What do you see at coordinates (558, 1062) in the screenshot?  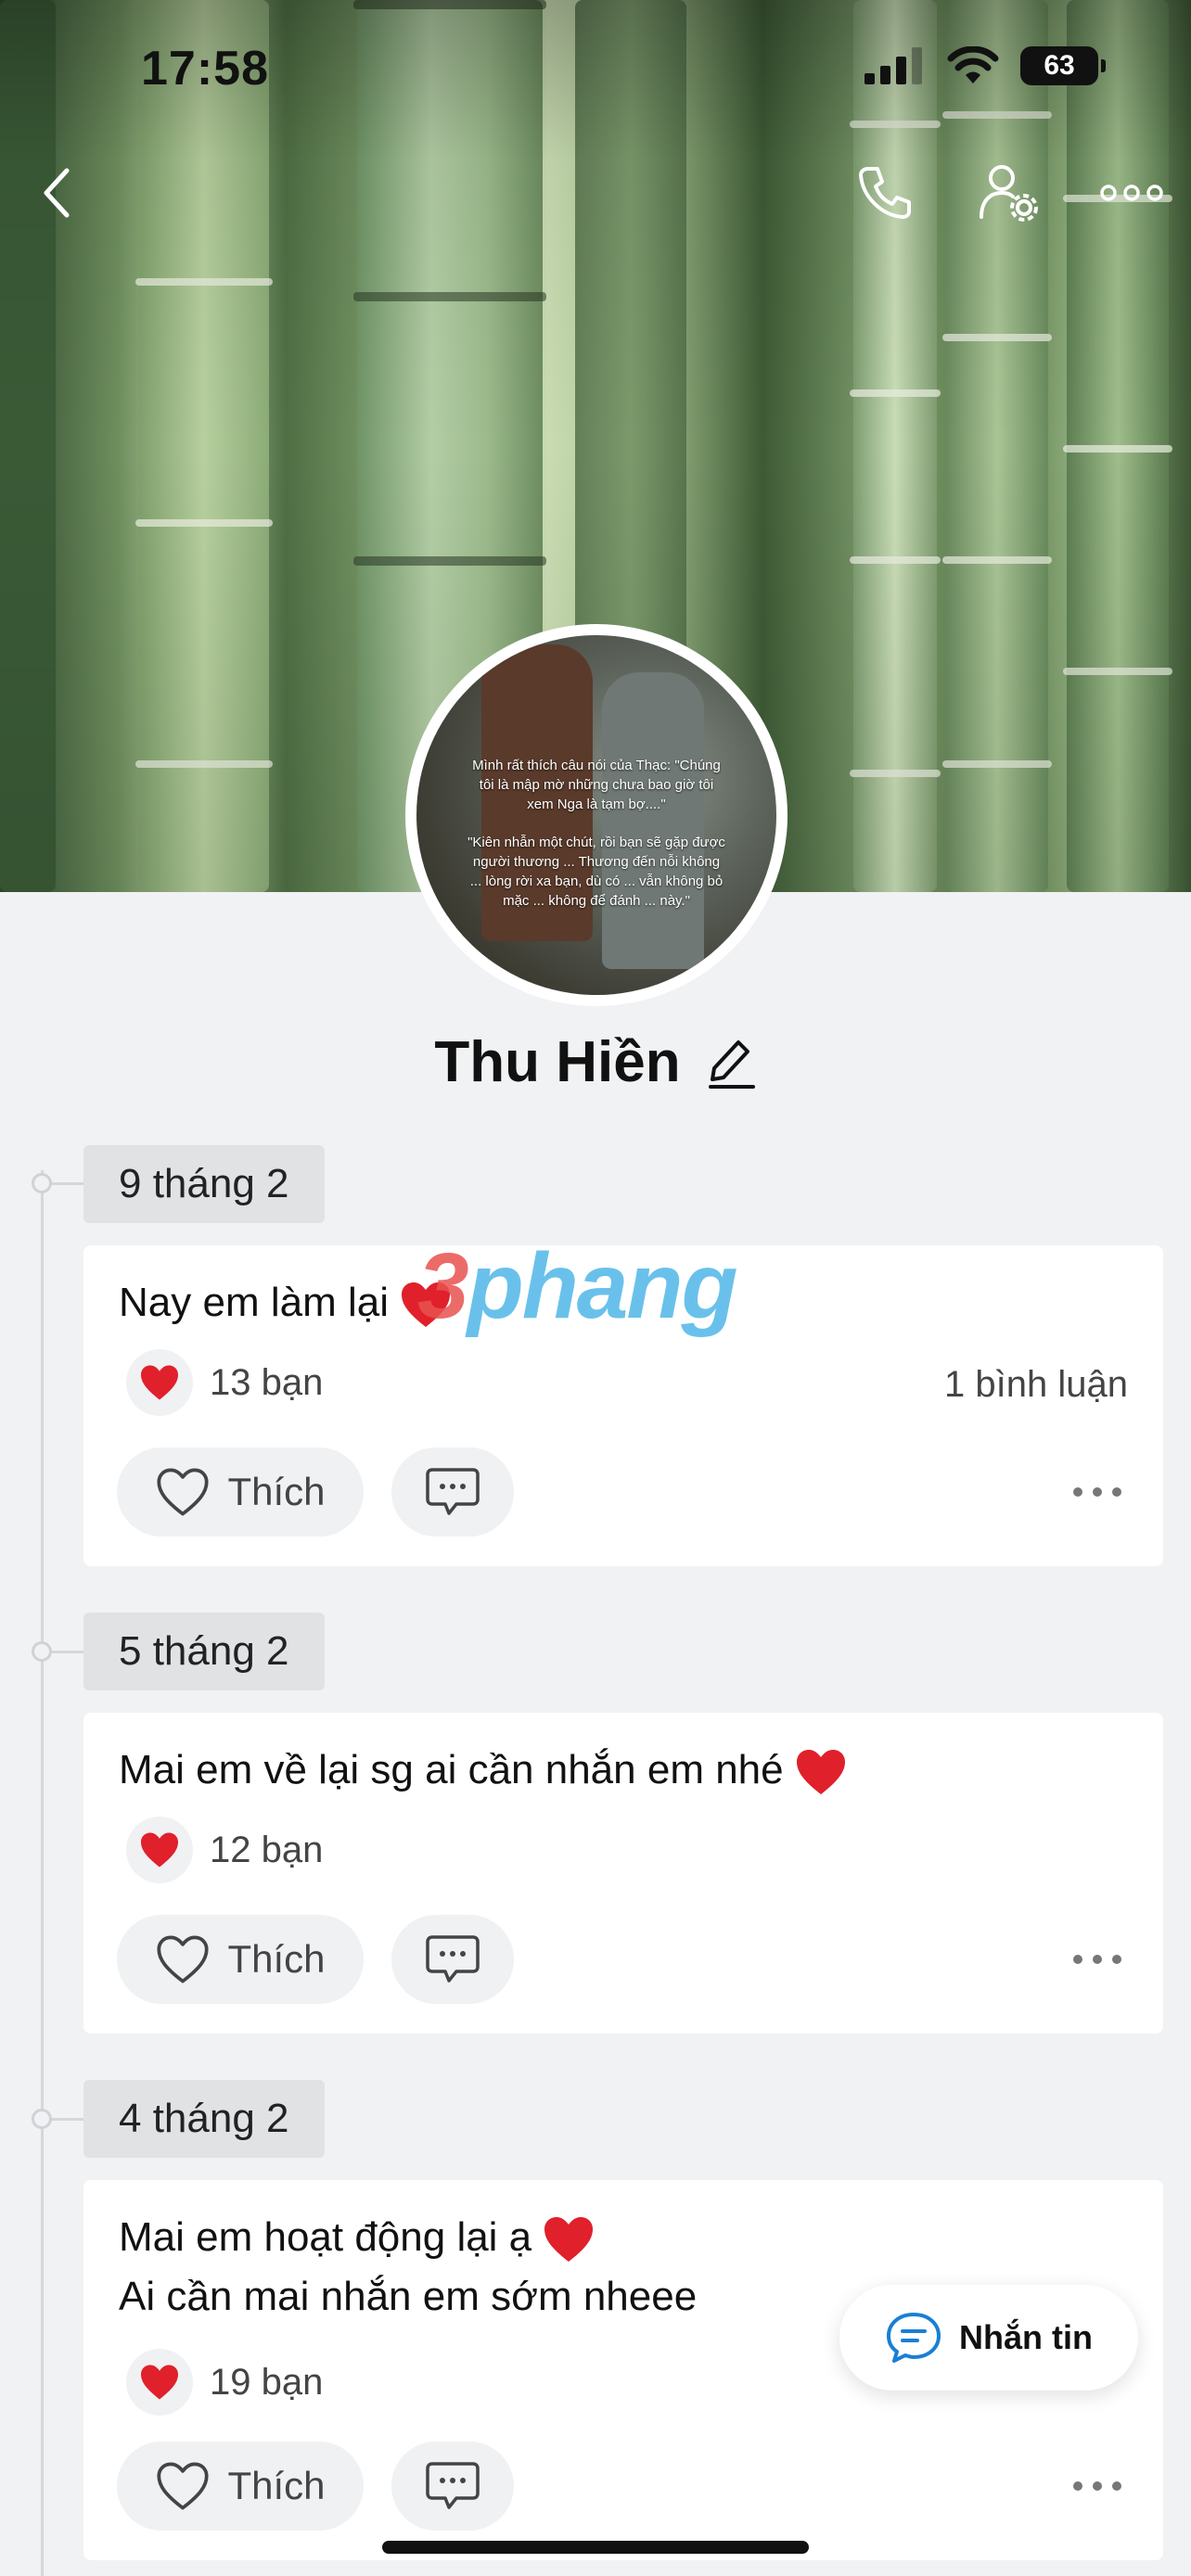 I see `profile-name: Thu Hiền` at bounding box center [558, 1062].